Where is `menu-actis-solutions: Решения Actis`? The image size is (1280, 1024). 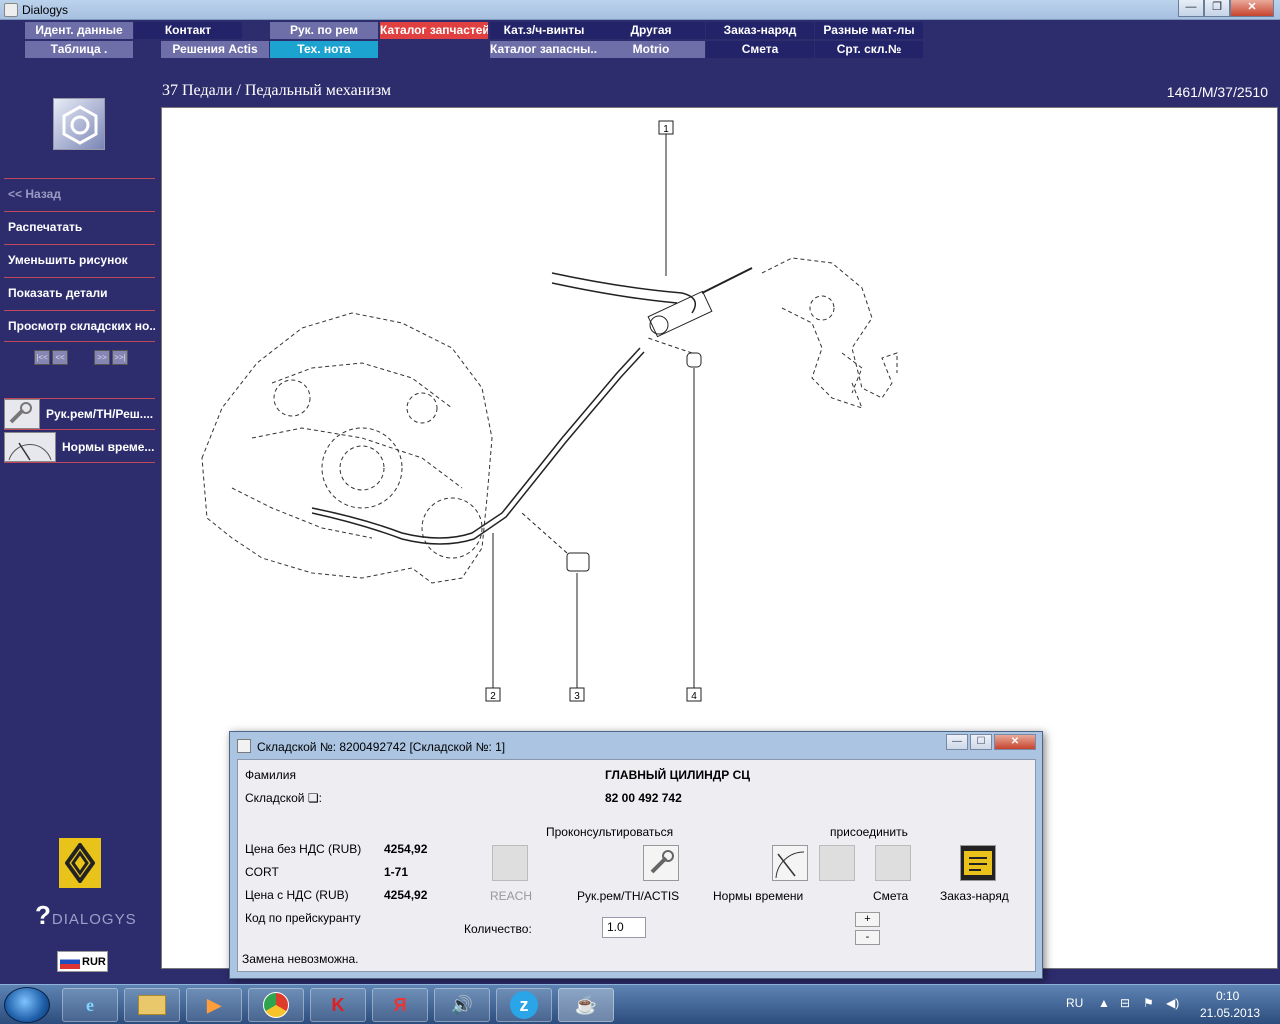
menu-actis-solutions: Решения Actis is located at coordinates (215, 49).